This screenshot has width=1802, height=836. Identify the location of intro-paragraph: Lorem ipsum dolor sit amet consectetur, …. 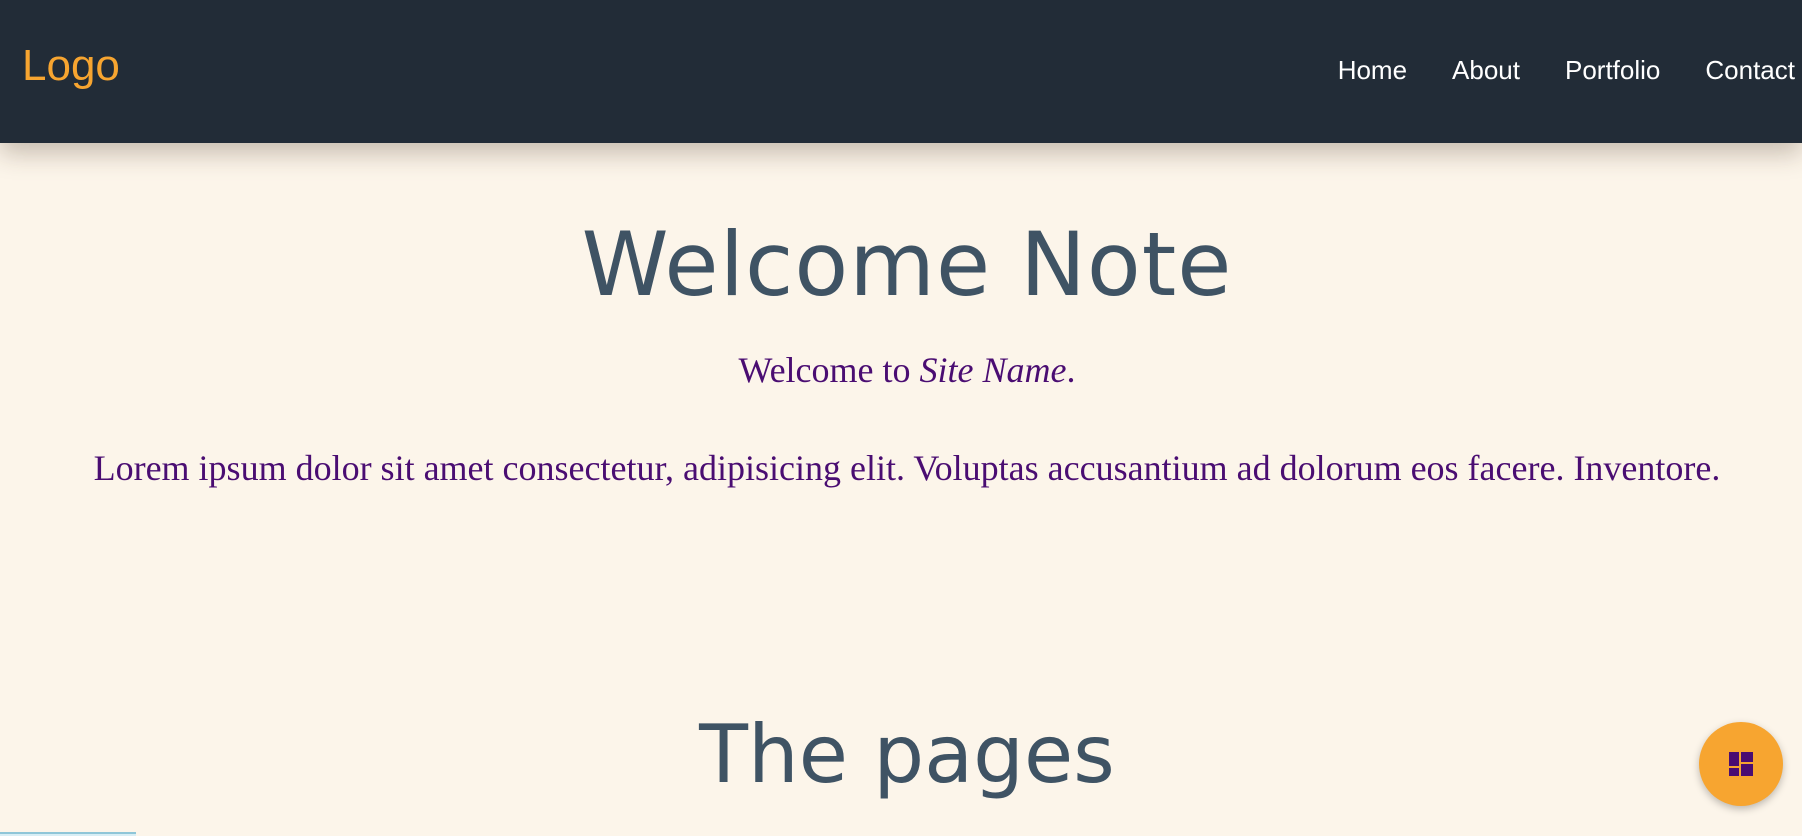
(907, 468).